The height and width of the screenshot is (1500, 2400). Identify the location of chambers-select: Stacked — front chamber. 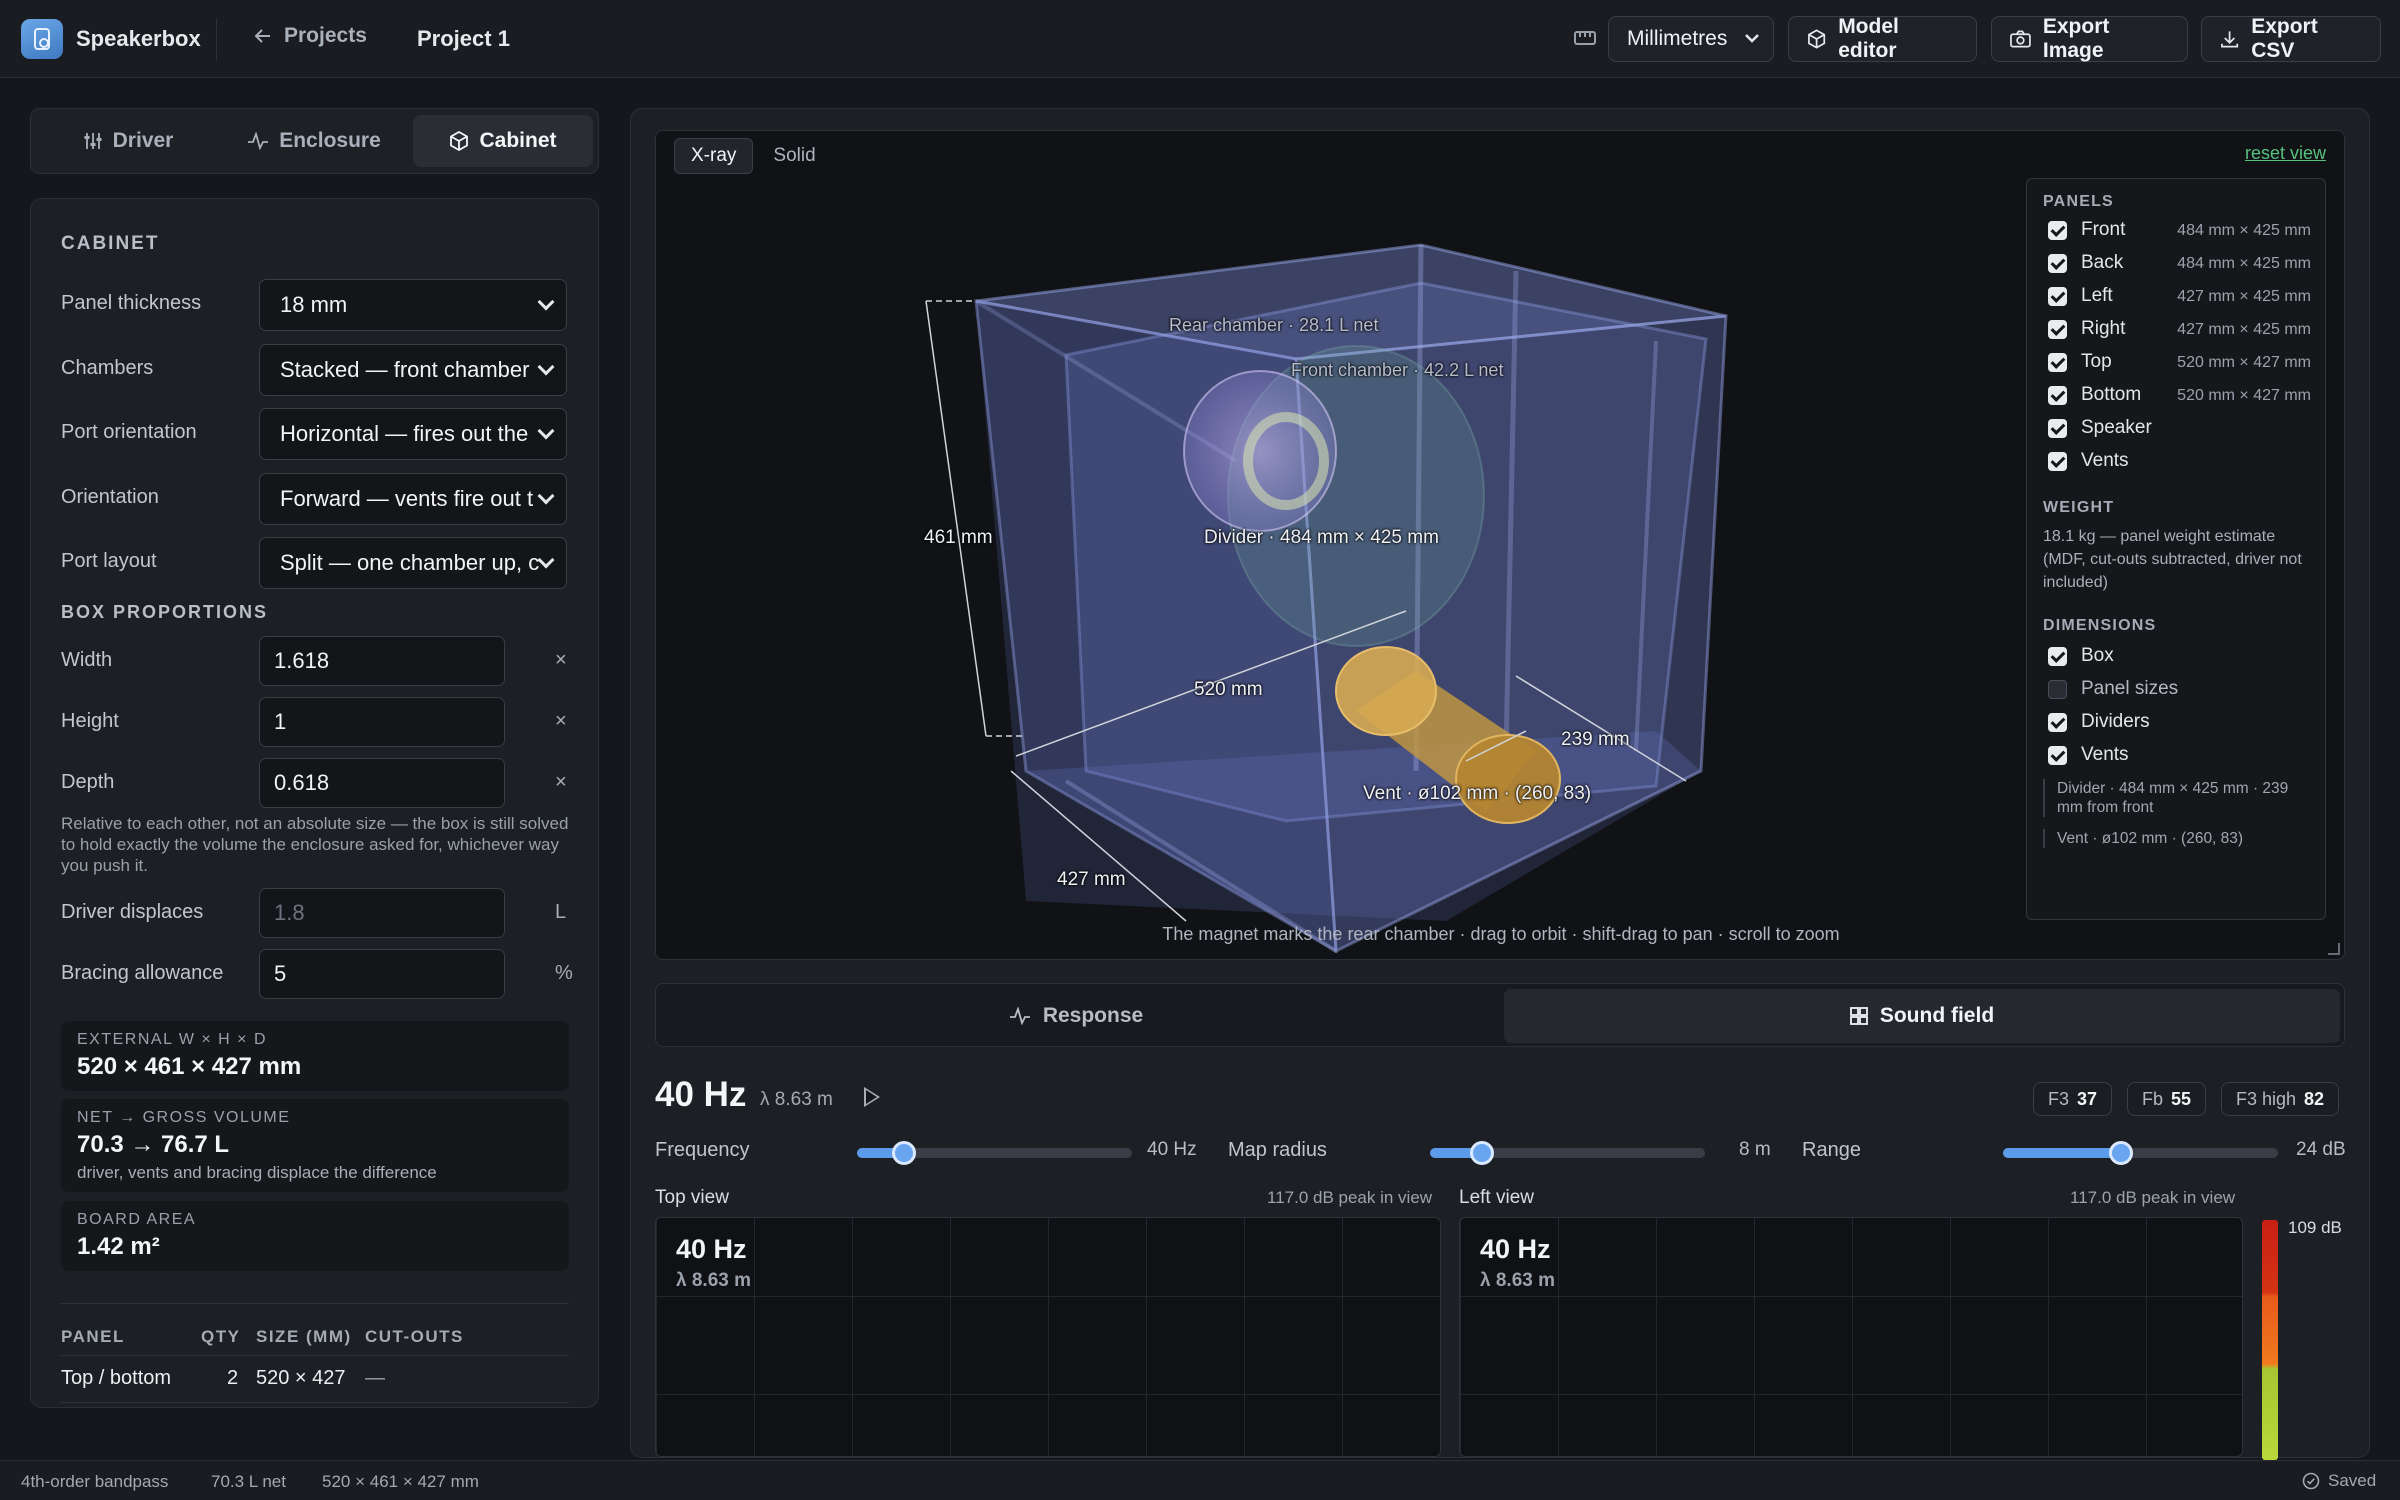
(413, 370).